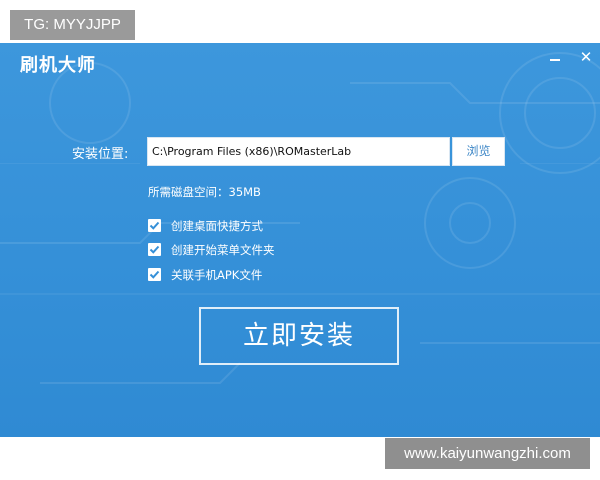 The image size is (600, 480). What do you see at coordinates (298, 151) in the screenshot?
I see `install-path-input` at bounding box center [298, 151].